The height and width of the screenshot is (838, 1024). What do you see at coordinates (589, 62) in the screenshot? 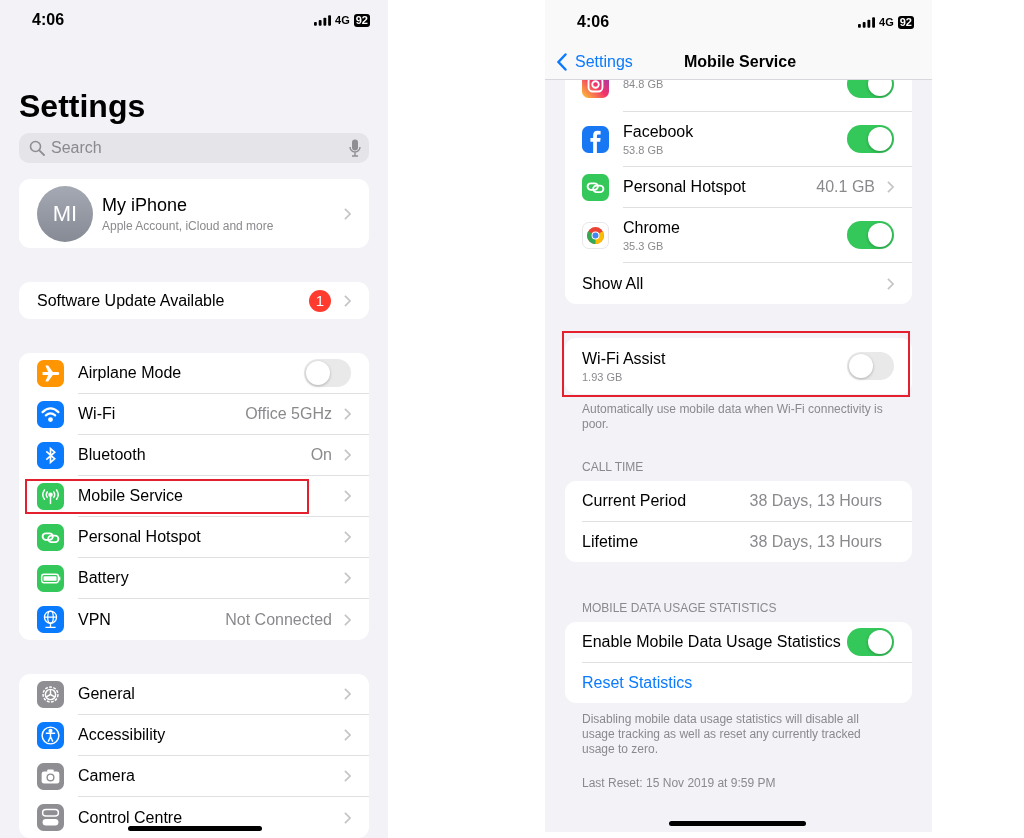
I see `back-button: Settings` at bounding box center [589, 62].